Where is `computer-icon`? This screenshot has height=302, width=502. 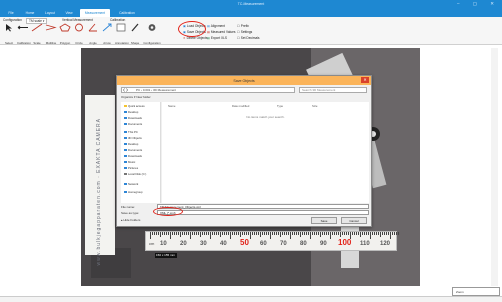 computer-icon is located at coordinates (125, 132).